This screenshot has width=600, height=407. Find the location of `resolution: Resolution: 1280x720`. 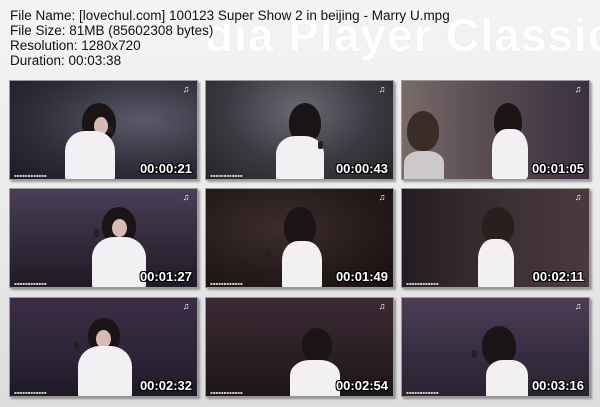

resolution: Resolution: 1280x720 is located at coordinates (75, 45).